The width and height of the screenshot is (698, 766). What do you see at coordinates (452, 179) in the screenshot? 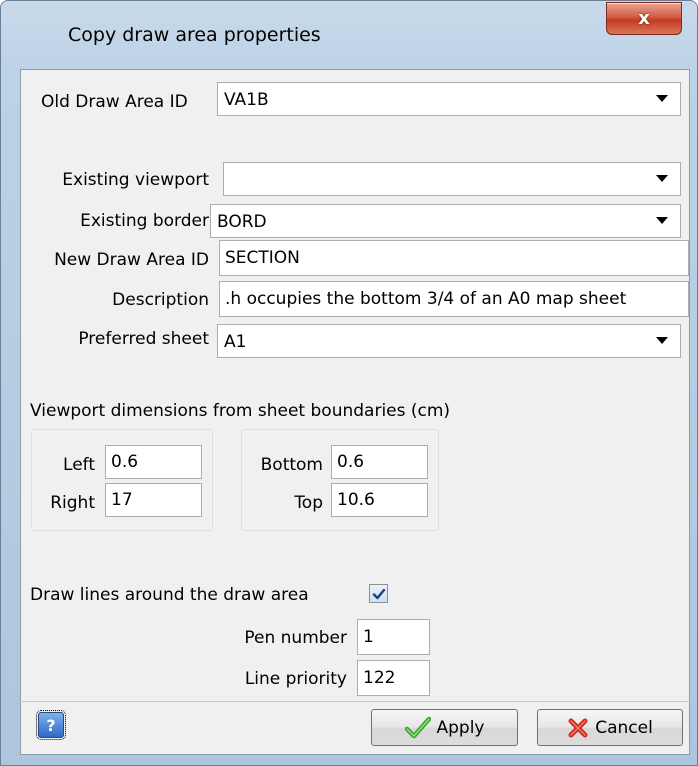
I see `existing-viewport-combo` at bounding box center [452, 179].